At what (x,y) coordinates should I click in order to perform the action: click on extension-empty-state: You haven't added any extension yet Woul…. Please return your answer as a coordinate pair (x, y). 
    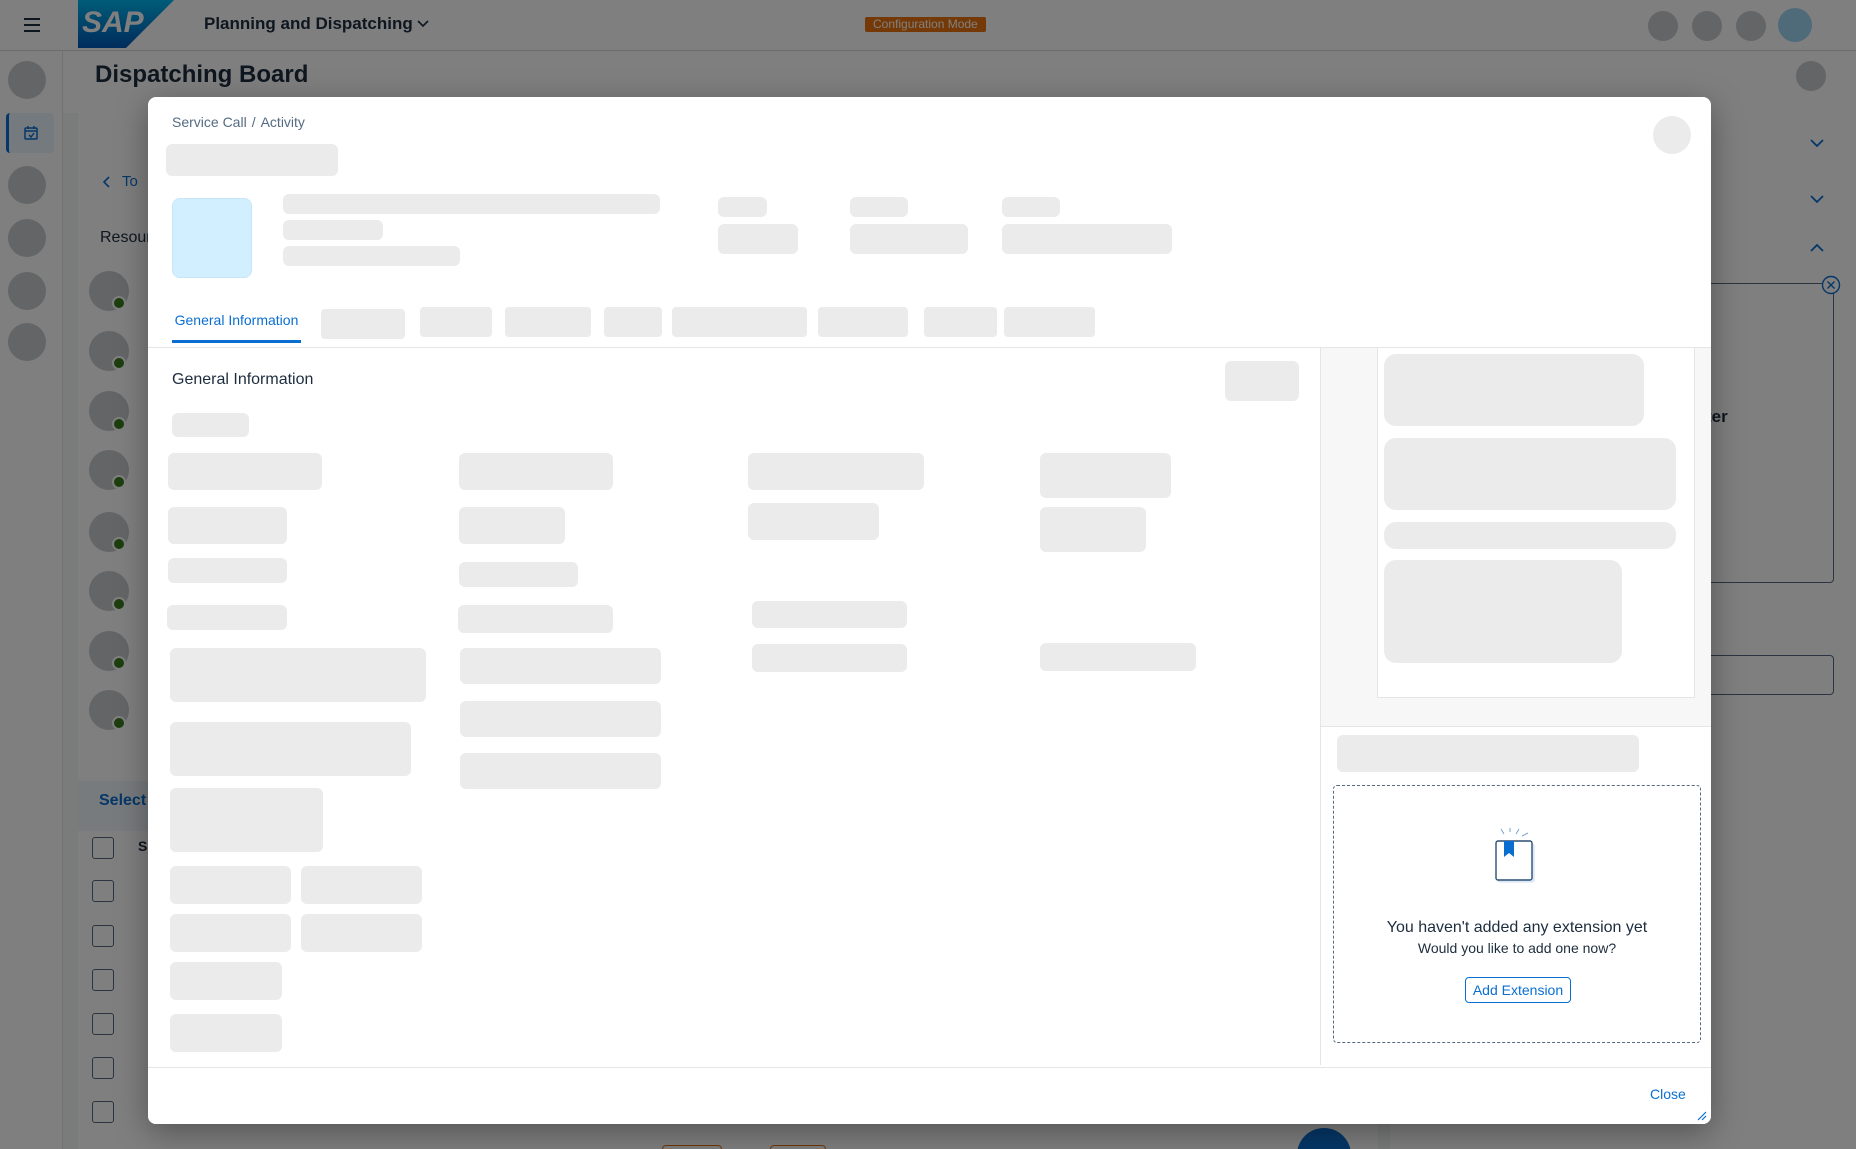
    Looking at the image, I should click on (1517, 914).